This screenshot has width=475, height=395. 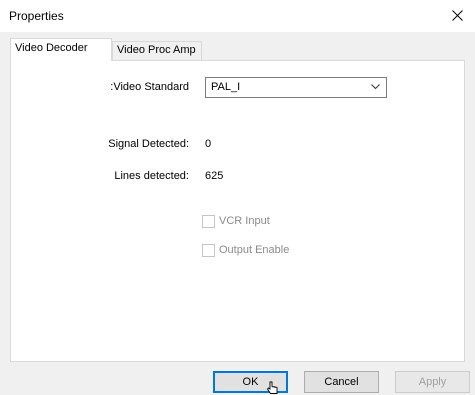 I want to click on signal-detected-value: 0, so click(x=208, y=144).